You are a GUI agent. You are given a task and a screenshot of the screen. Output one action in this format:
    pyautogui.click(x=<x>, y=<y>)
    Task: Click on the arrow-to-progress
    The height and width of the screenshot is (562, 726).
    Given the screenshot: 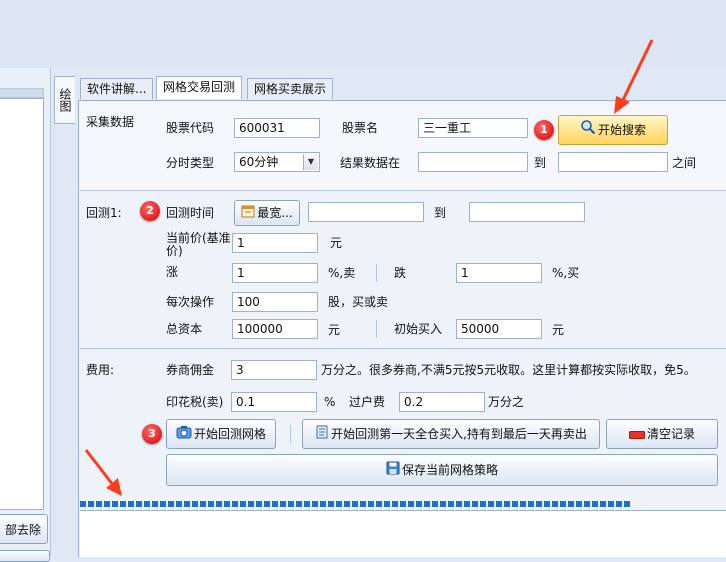 What is the action you would take?
    pyautogui.click(x=103, y=472)
    